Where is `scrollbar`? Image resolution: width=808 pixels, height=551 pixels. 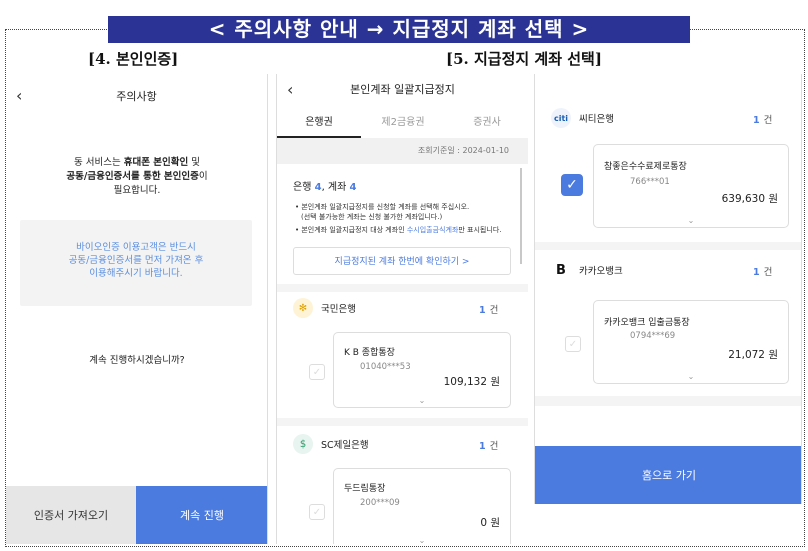
scrollbar is located at coordinates (521, 216).